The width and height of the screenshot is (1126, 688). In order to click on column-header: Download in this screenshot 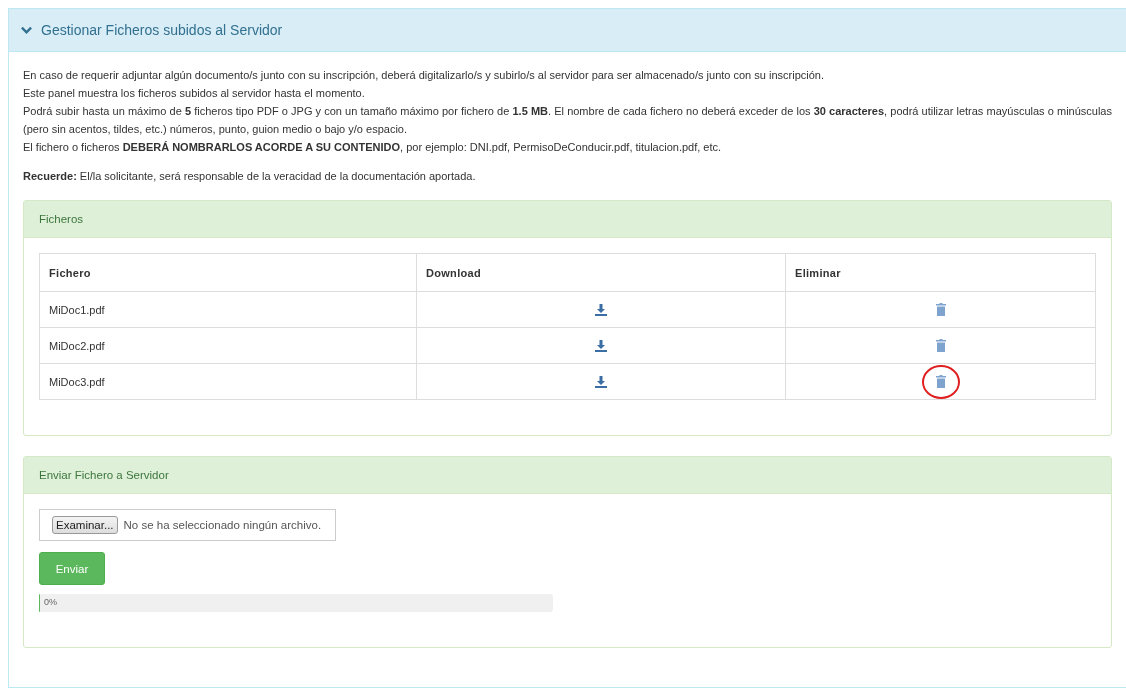, I will do `click(601, 272)`.